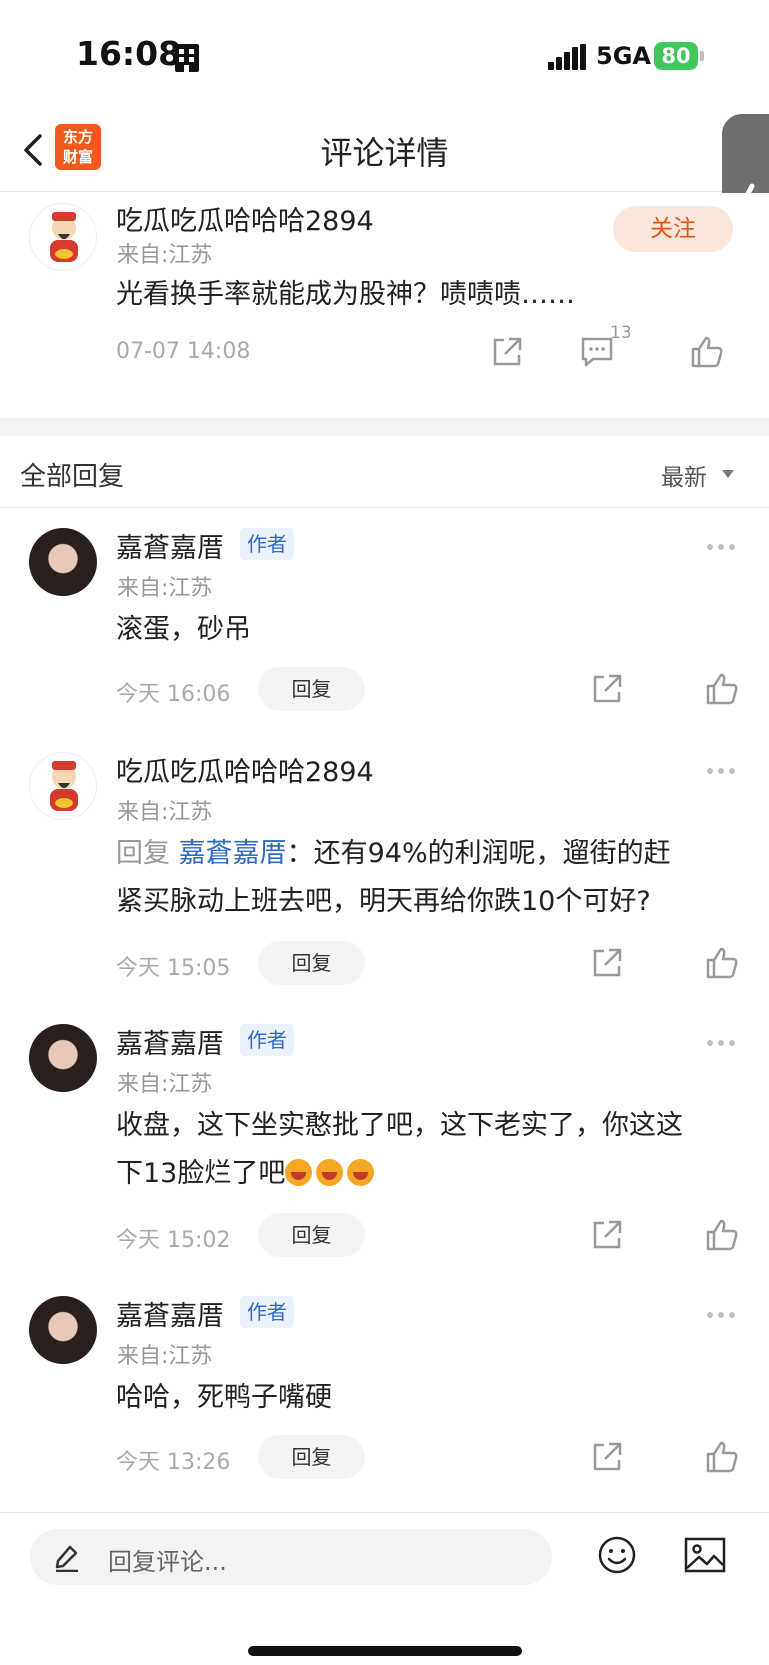  I want to click on reply-target-link: 嘉蒼嘉厝, so click(233, 853).